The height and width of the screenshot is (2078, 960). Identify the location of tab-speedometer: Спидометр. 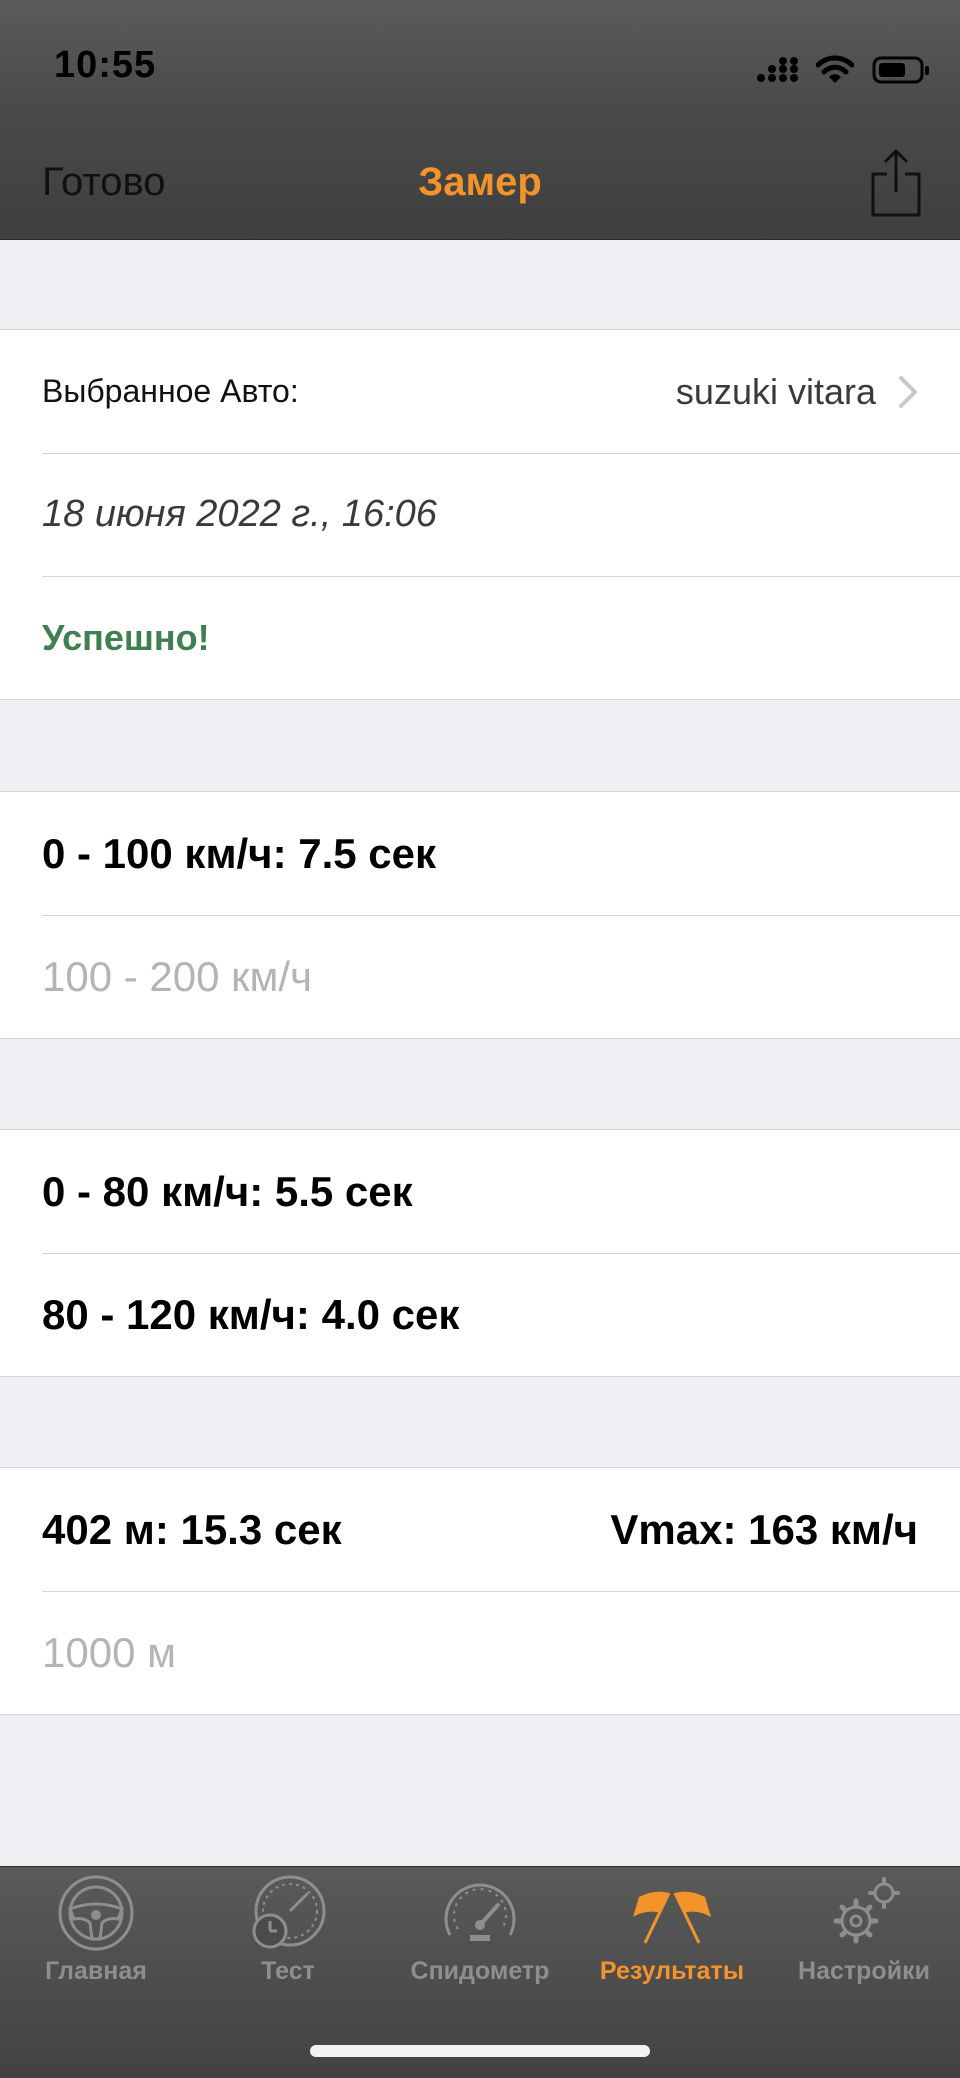
(480, 1938).